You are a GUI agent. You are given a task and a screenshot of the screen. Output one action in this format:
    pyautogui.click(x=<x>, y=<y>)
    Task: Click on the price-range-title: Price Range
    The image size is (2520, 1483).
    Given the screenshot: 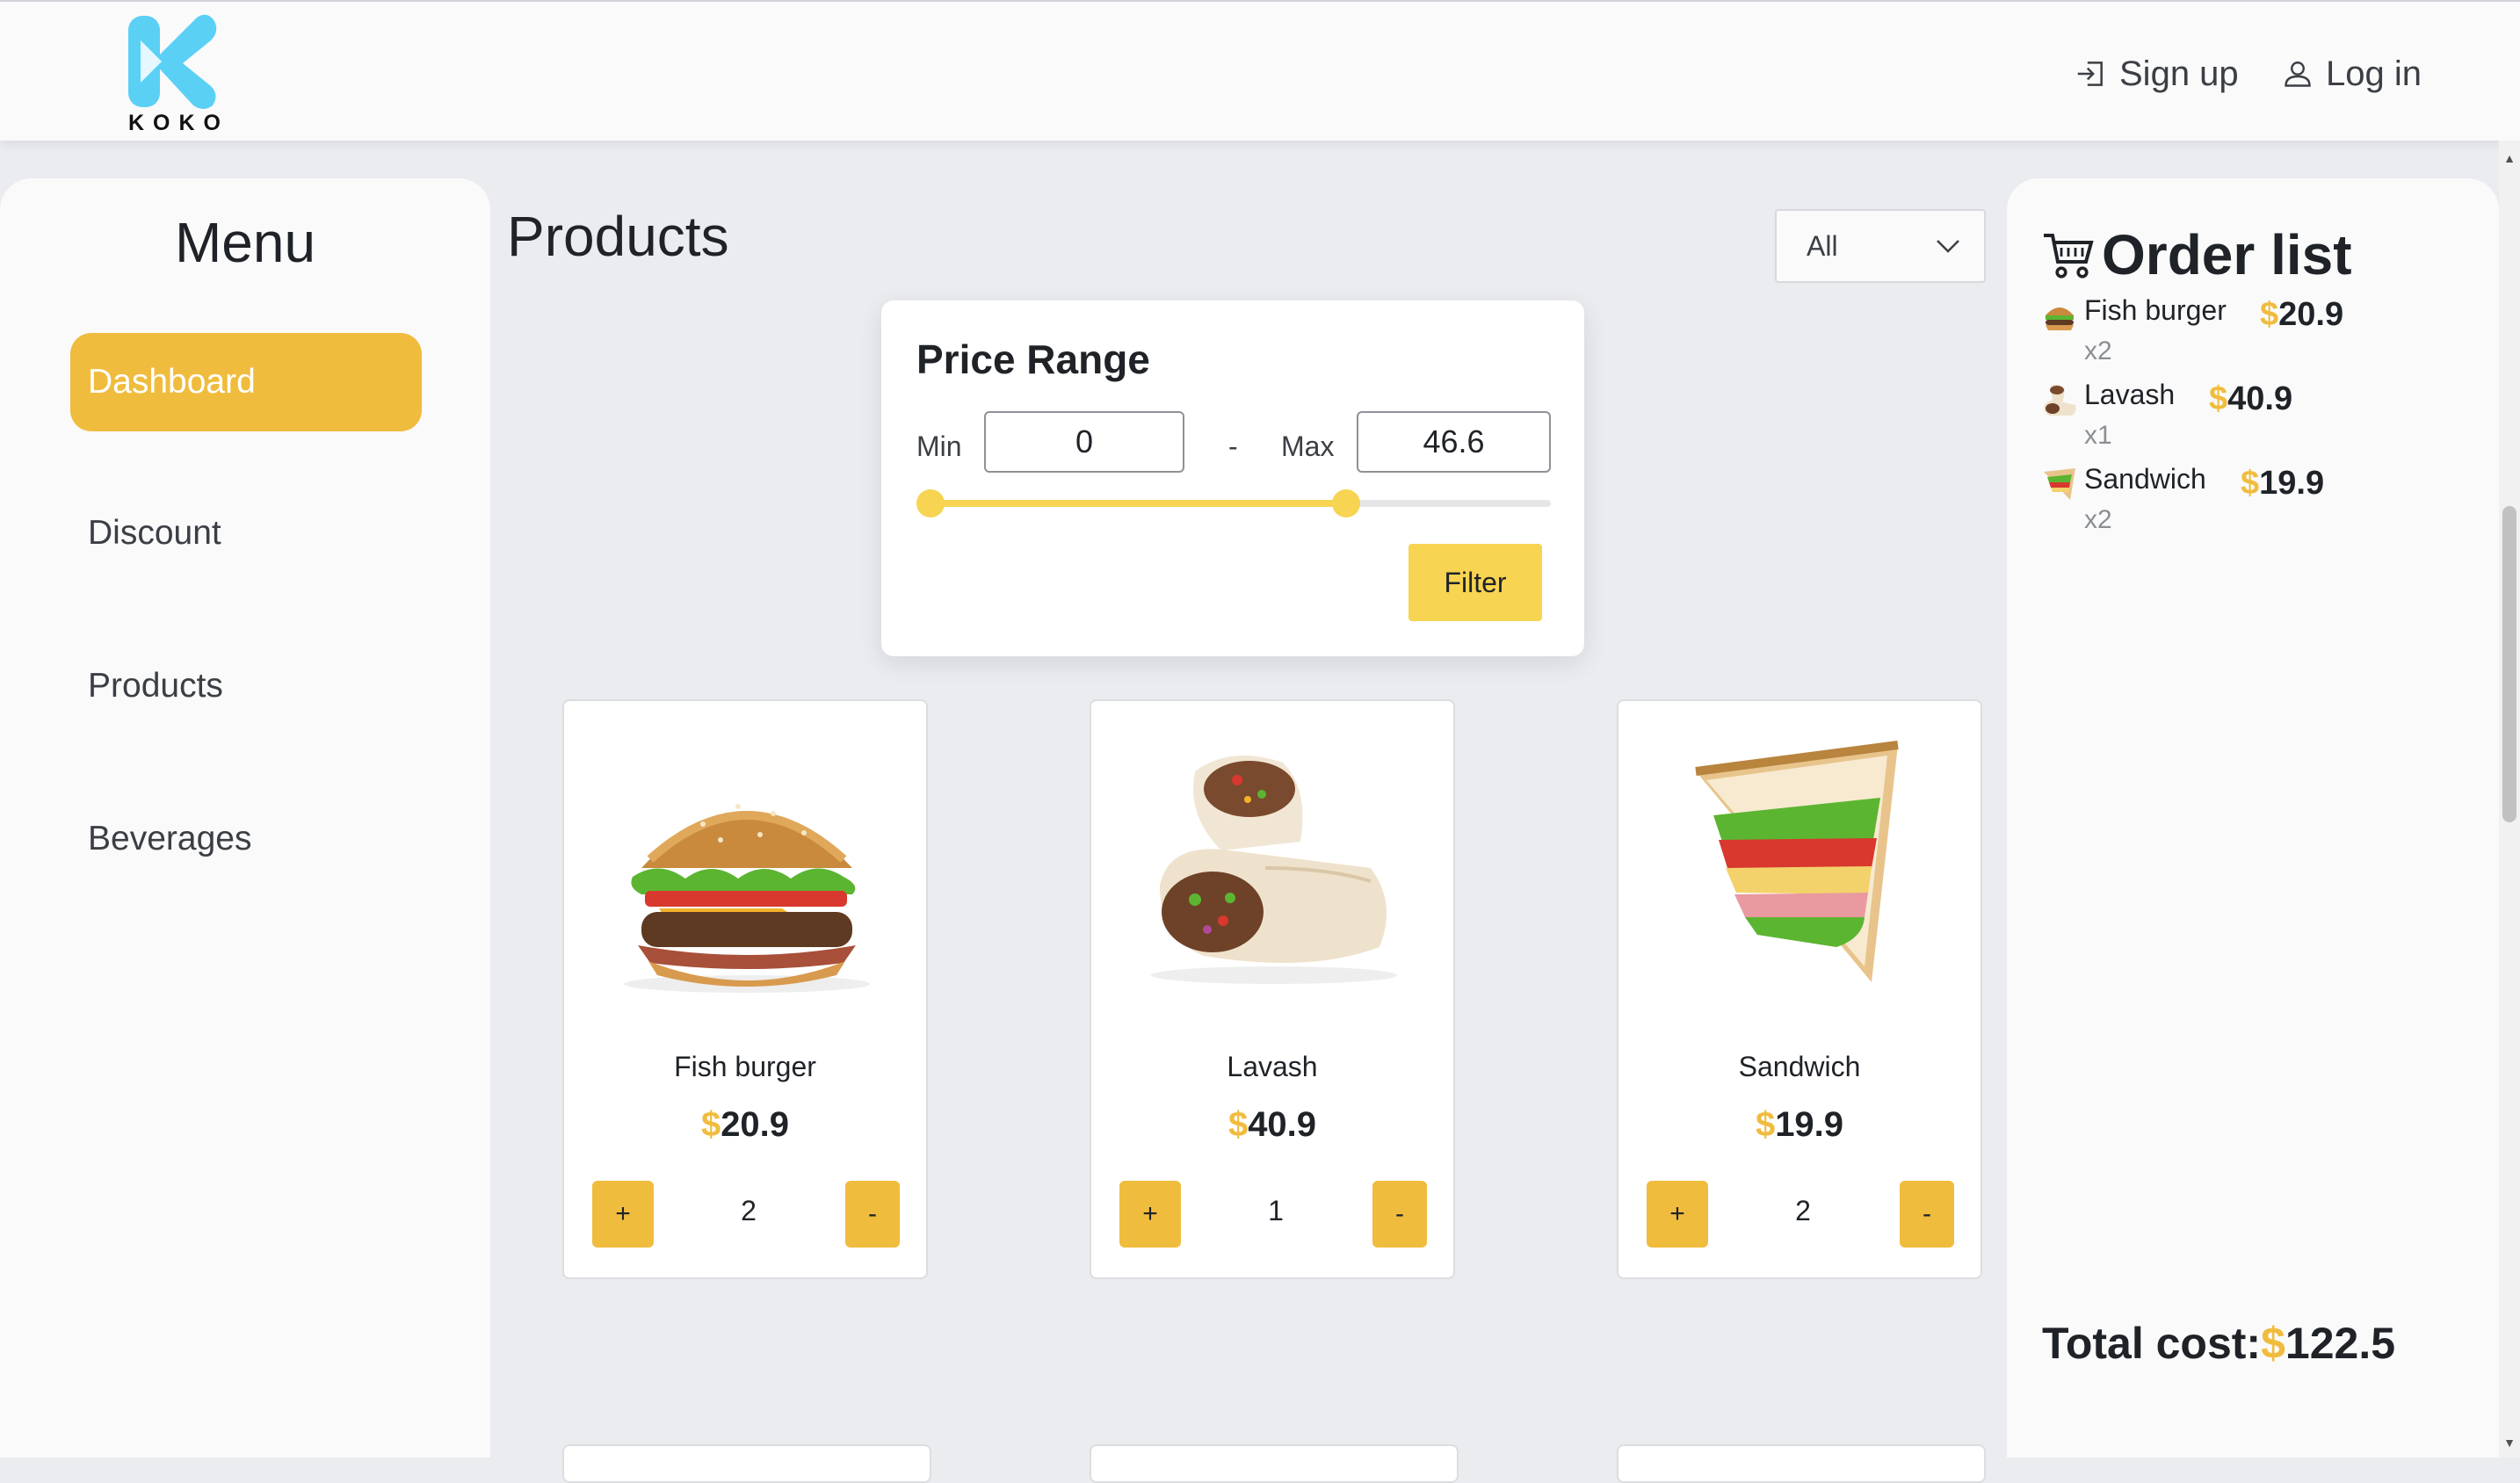 What is the action you would take?
    pyautogui.click(x=1033, y=359)
    